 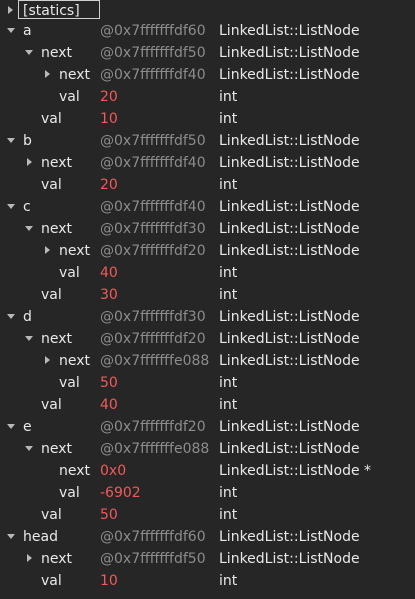 I want to click on tree-row-d-val: val 40 int, so click(x=207, y=405).